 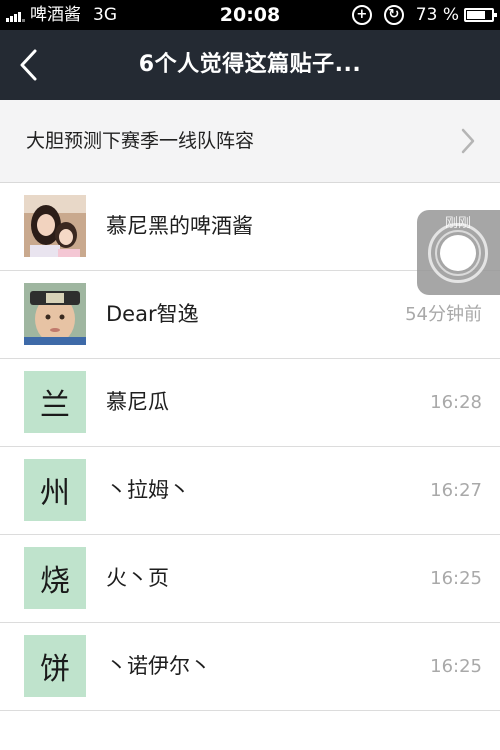 What do you see at coordinates (393, 15) in the screenshot?
I see `rotation-lock-icon: ↻` at bounding box center [393, 15].